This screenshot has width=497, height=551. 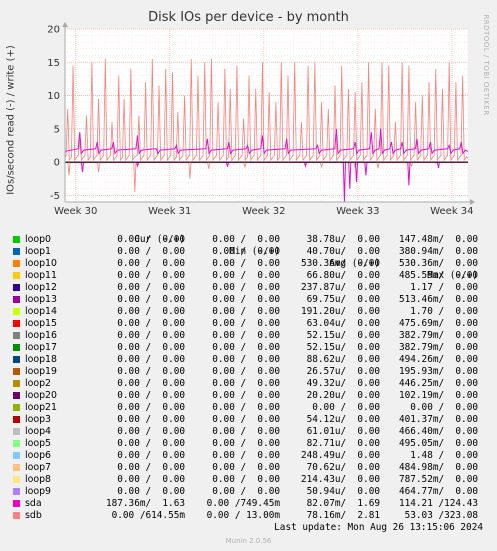 I want to click on legend-max: 382.79m/ 0.00, so click(x=438, y=347).